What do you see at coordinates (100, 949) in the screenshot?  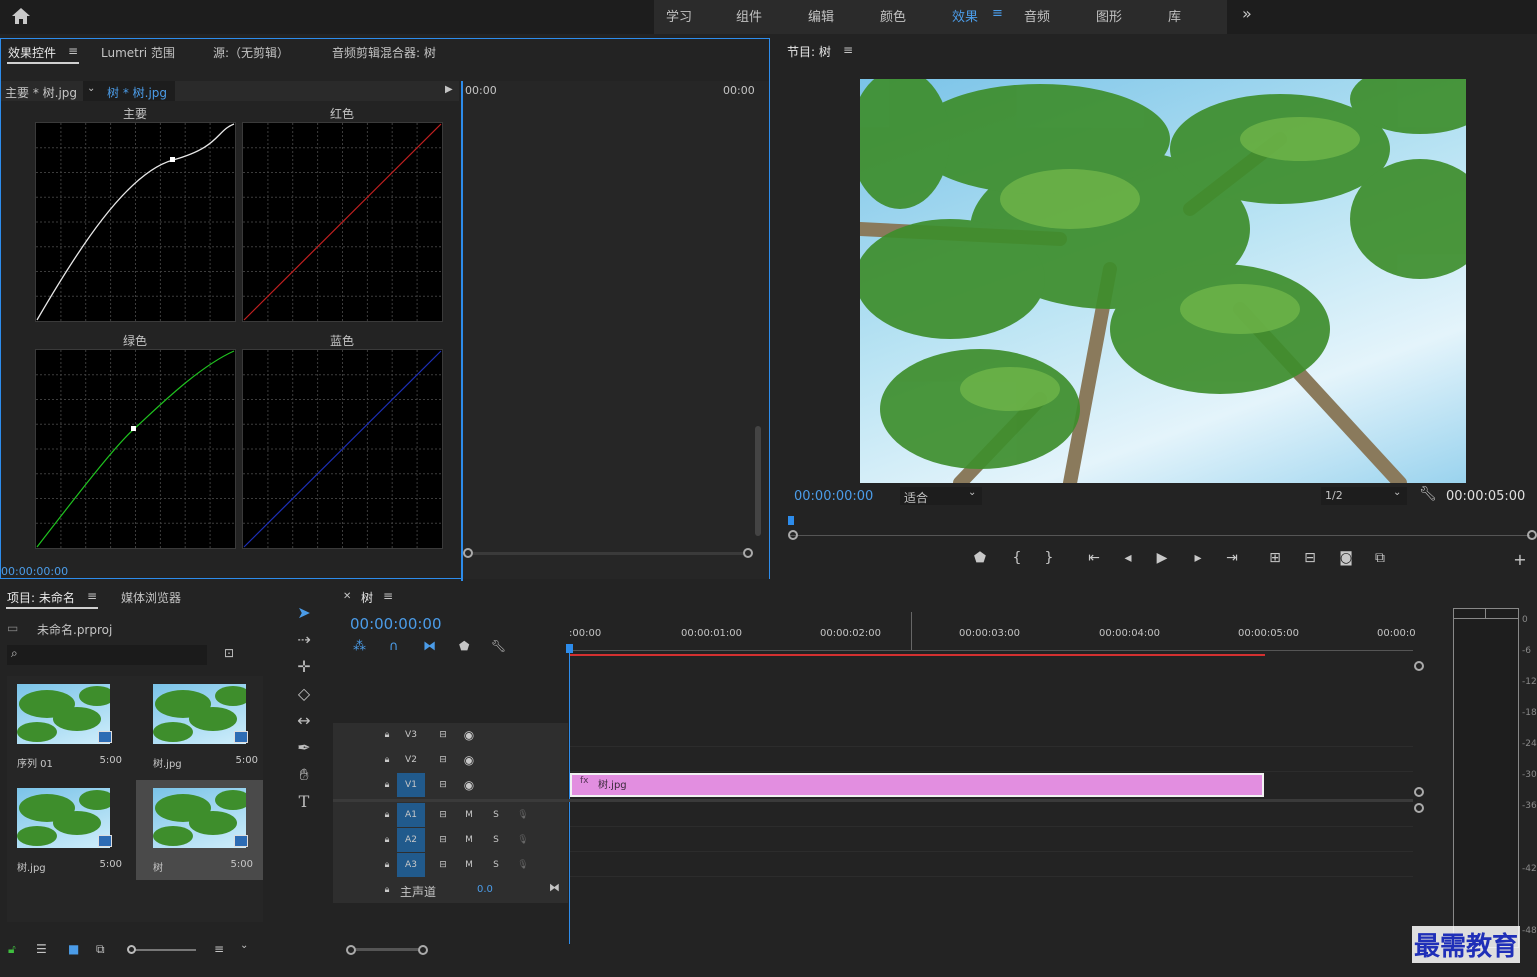 I see `freeform-view-icon: ⧉` at bounding box center [100, 949].